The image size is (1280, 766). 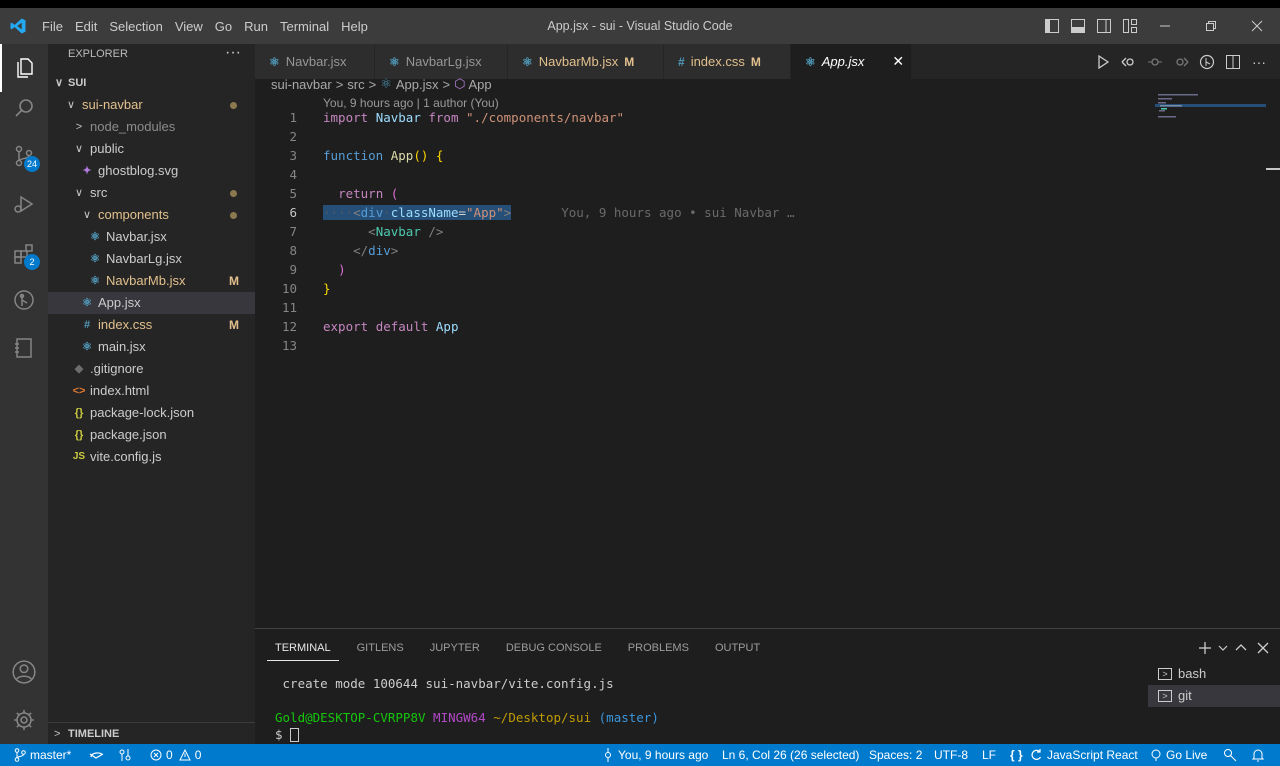 What do you see at coordinates (417, 84) in the screenshot?
I see `breadcrumb-item: App.jsx` at bounding box center [417, 84].